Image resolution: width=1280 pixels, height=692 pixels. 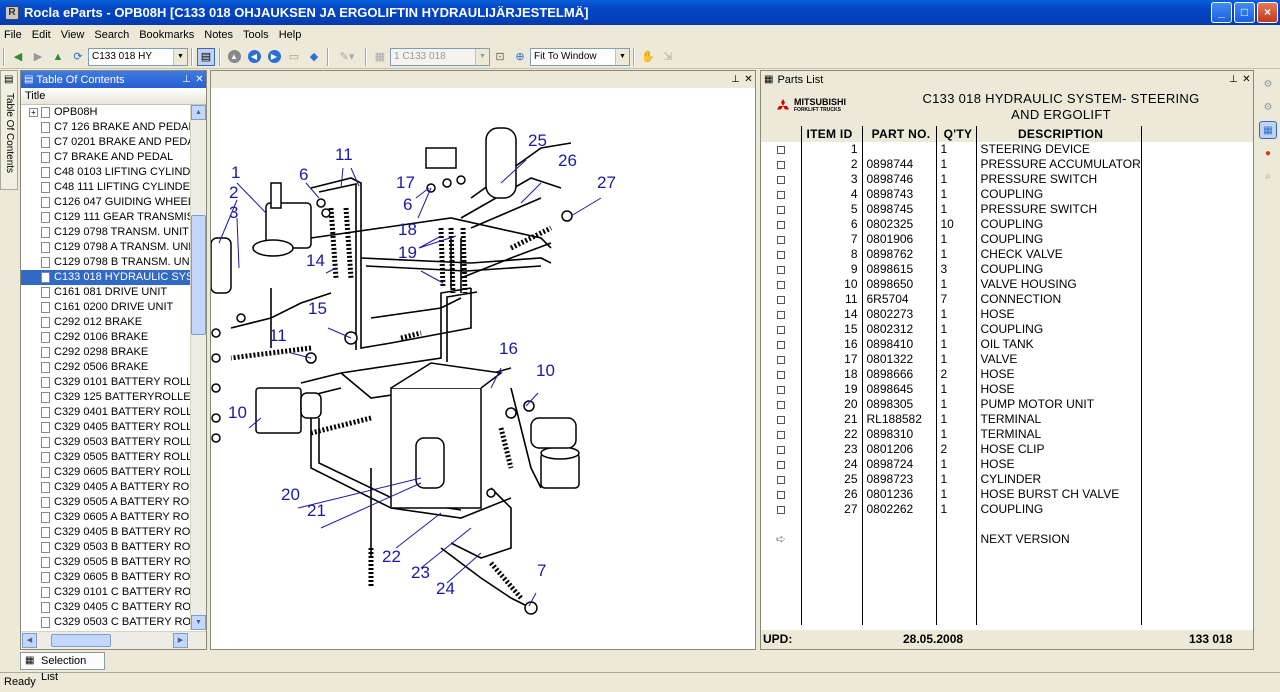 What do you see at coordinates (106, 262) in the screenshot?
I see `toc-item: C129 0798 B TRANSM. UNIT` at bounding box center [106, 262].